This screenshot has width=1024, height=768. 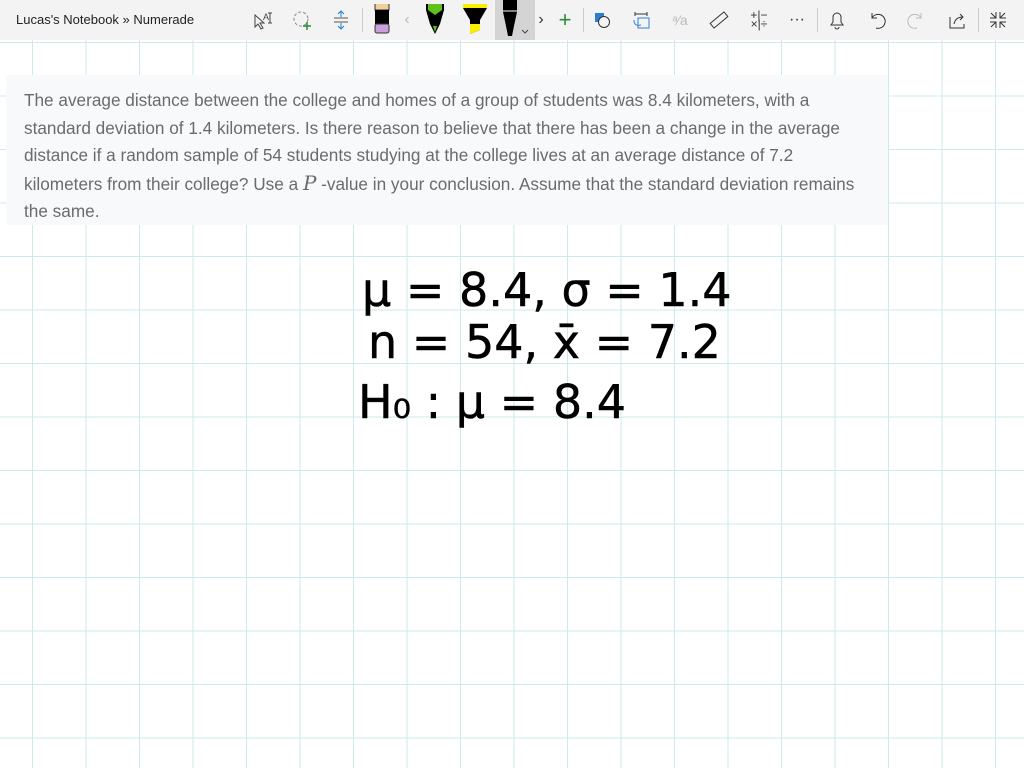 I want to click on handwriting-line-3: H₀ : μ = 8.4, so click(x=492, y=402).